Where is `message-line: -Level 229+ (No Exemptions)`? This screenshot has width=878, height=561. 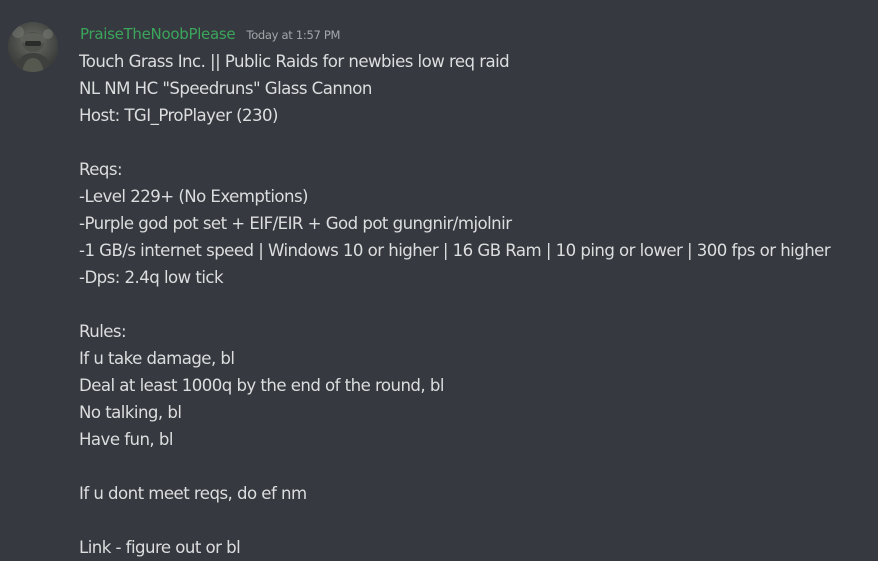
message-line: -Level 229+ (No Exemptions) is located at coordinates (194, 196).